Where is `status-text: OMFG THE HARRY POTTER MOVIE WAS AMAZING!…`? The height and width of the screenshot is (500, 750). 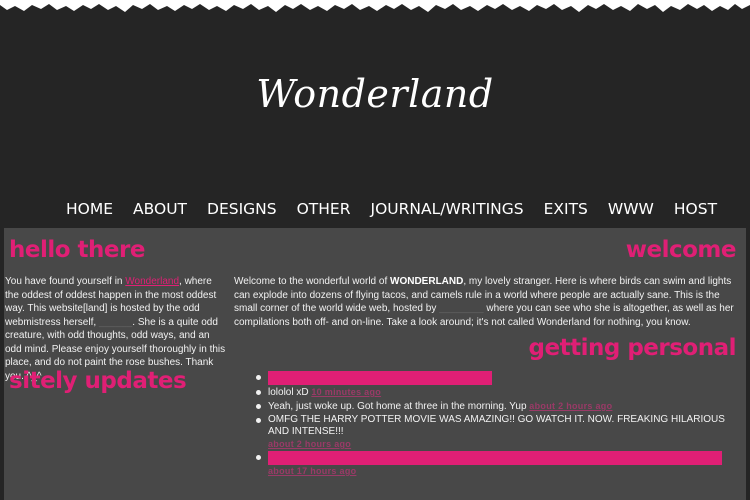
status-text: OMFG THE HARRY POTTER MOVIE WAS AMAZING!… is located at coordinates (496, 425).